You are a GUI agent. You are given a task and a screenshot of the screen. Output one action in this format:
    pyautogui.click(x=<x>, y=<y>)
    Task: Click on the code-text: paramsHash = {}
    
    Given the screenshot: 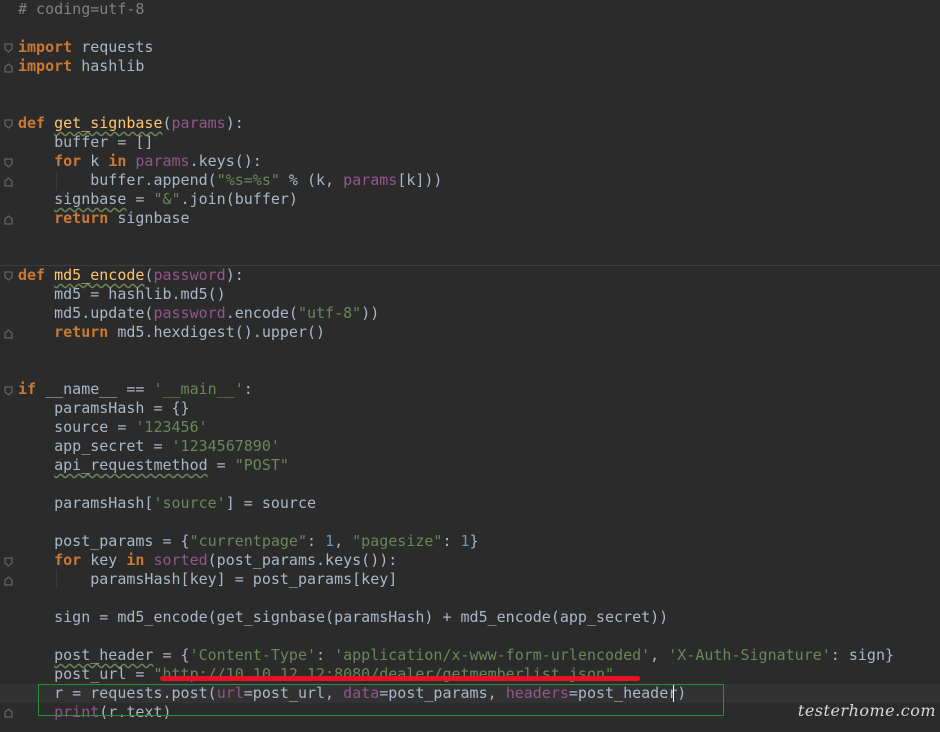 What is the action you would take?
    pyautogui.click(x=104, y=408)
    